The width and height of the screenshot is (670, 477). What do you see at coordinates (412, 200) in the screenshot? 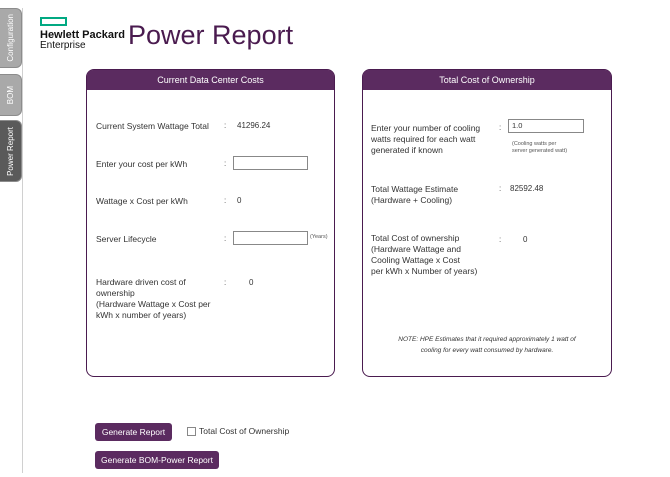
I see `total-wattage-label-2: (Hardware + Cooling)` at bounding box center [412, 200].